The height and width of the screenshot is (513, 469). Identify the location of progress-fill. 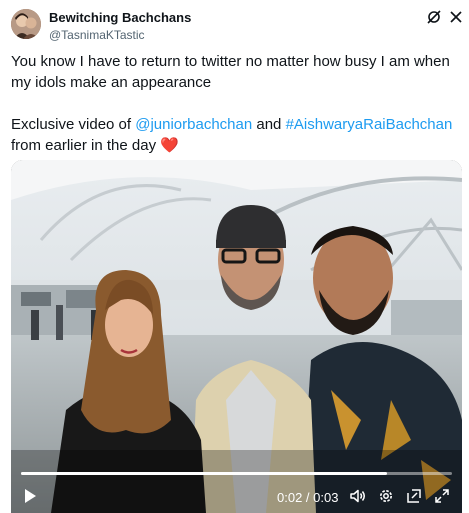
(204, 473).